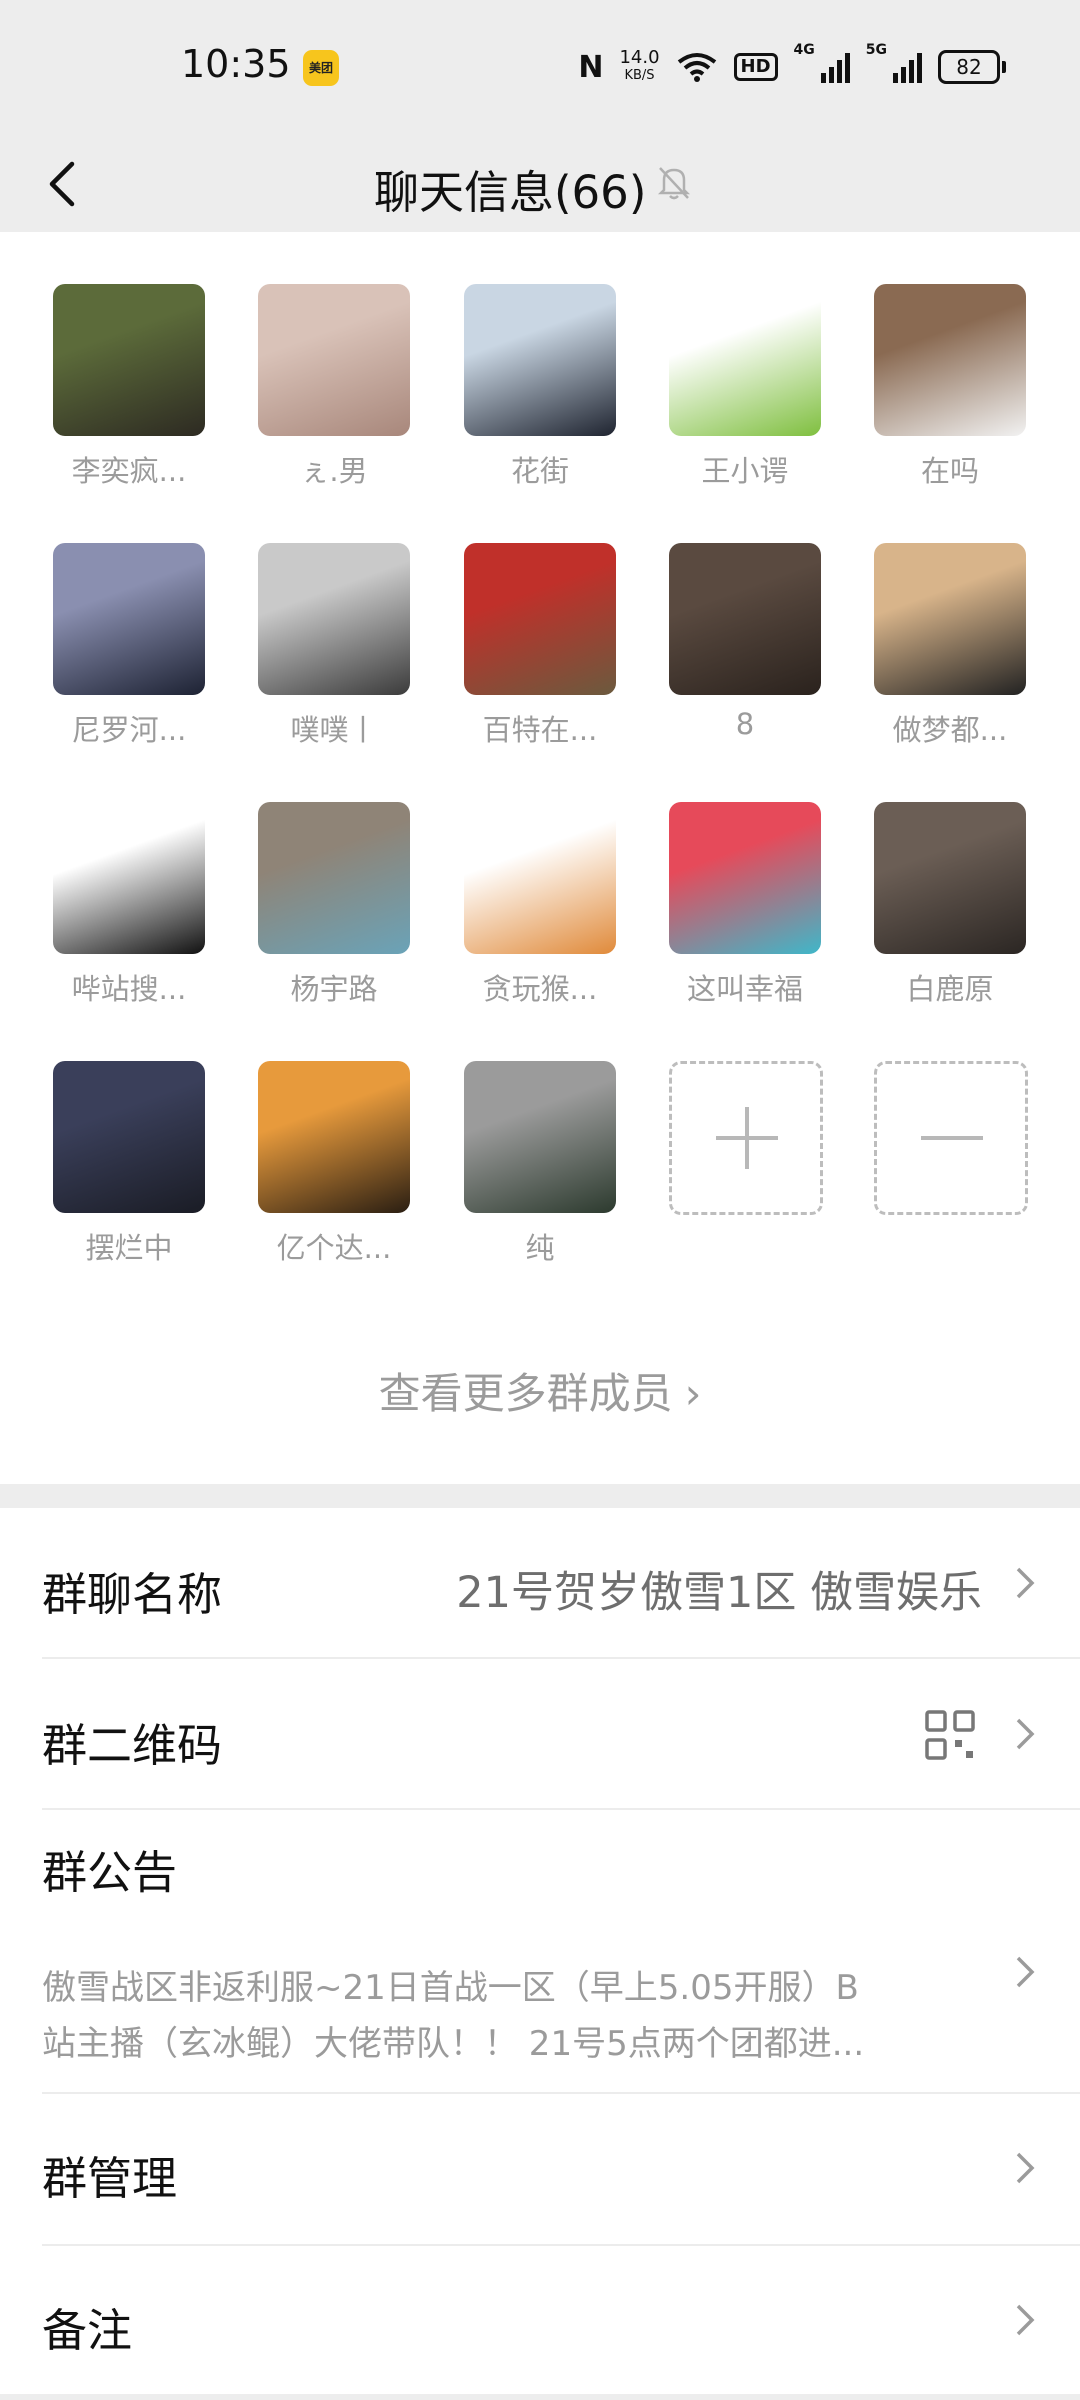  I want to click on network-type-1: 4G, so click(804, 50).